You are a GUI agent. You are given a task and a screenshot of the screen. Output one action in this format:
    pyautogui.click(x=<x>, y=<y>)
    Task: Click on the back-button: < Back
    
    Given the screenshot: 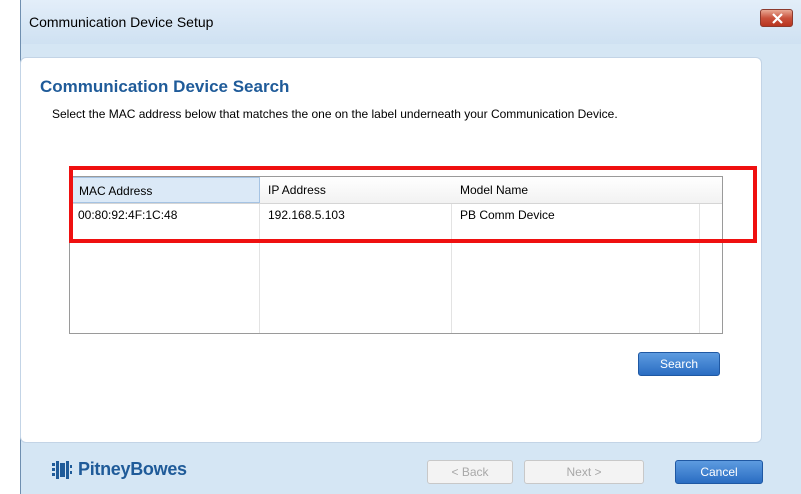 What is the action you would take?
    pyautogui.click(x=470, y=472)
    